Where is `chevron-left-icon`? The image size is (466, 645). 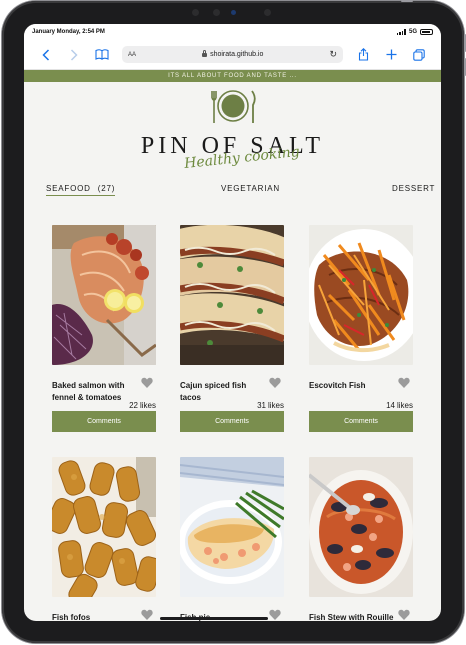
chevron-left-icon is located at coordinates (46, 54).